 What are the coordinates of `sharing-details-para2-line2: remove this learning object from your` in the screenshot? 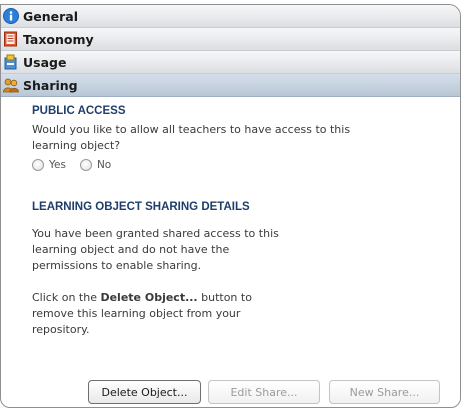 It's located at (136, 313).